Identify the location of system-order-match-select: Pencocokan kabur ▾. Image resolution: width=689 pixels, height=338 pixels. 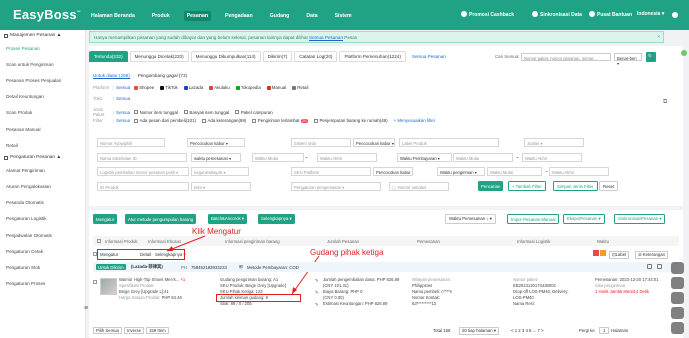
(374, 142).